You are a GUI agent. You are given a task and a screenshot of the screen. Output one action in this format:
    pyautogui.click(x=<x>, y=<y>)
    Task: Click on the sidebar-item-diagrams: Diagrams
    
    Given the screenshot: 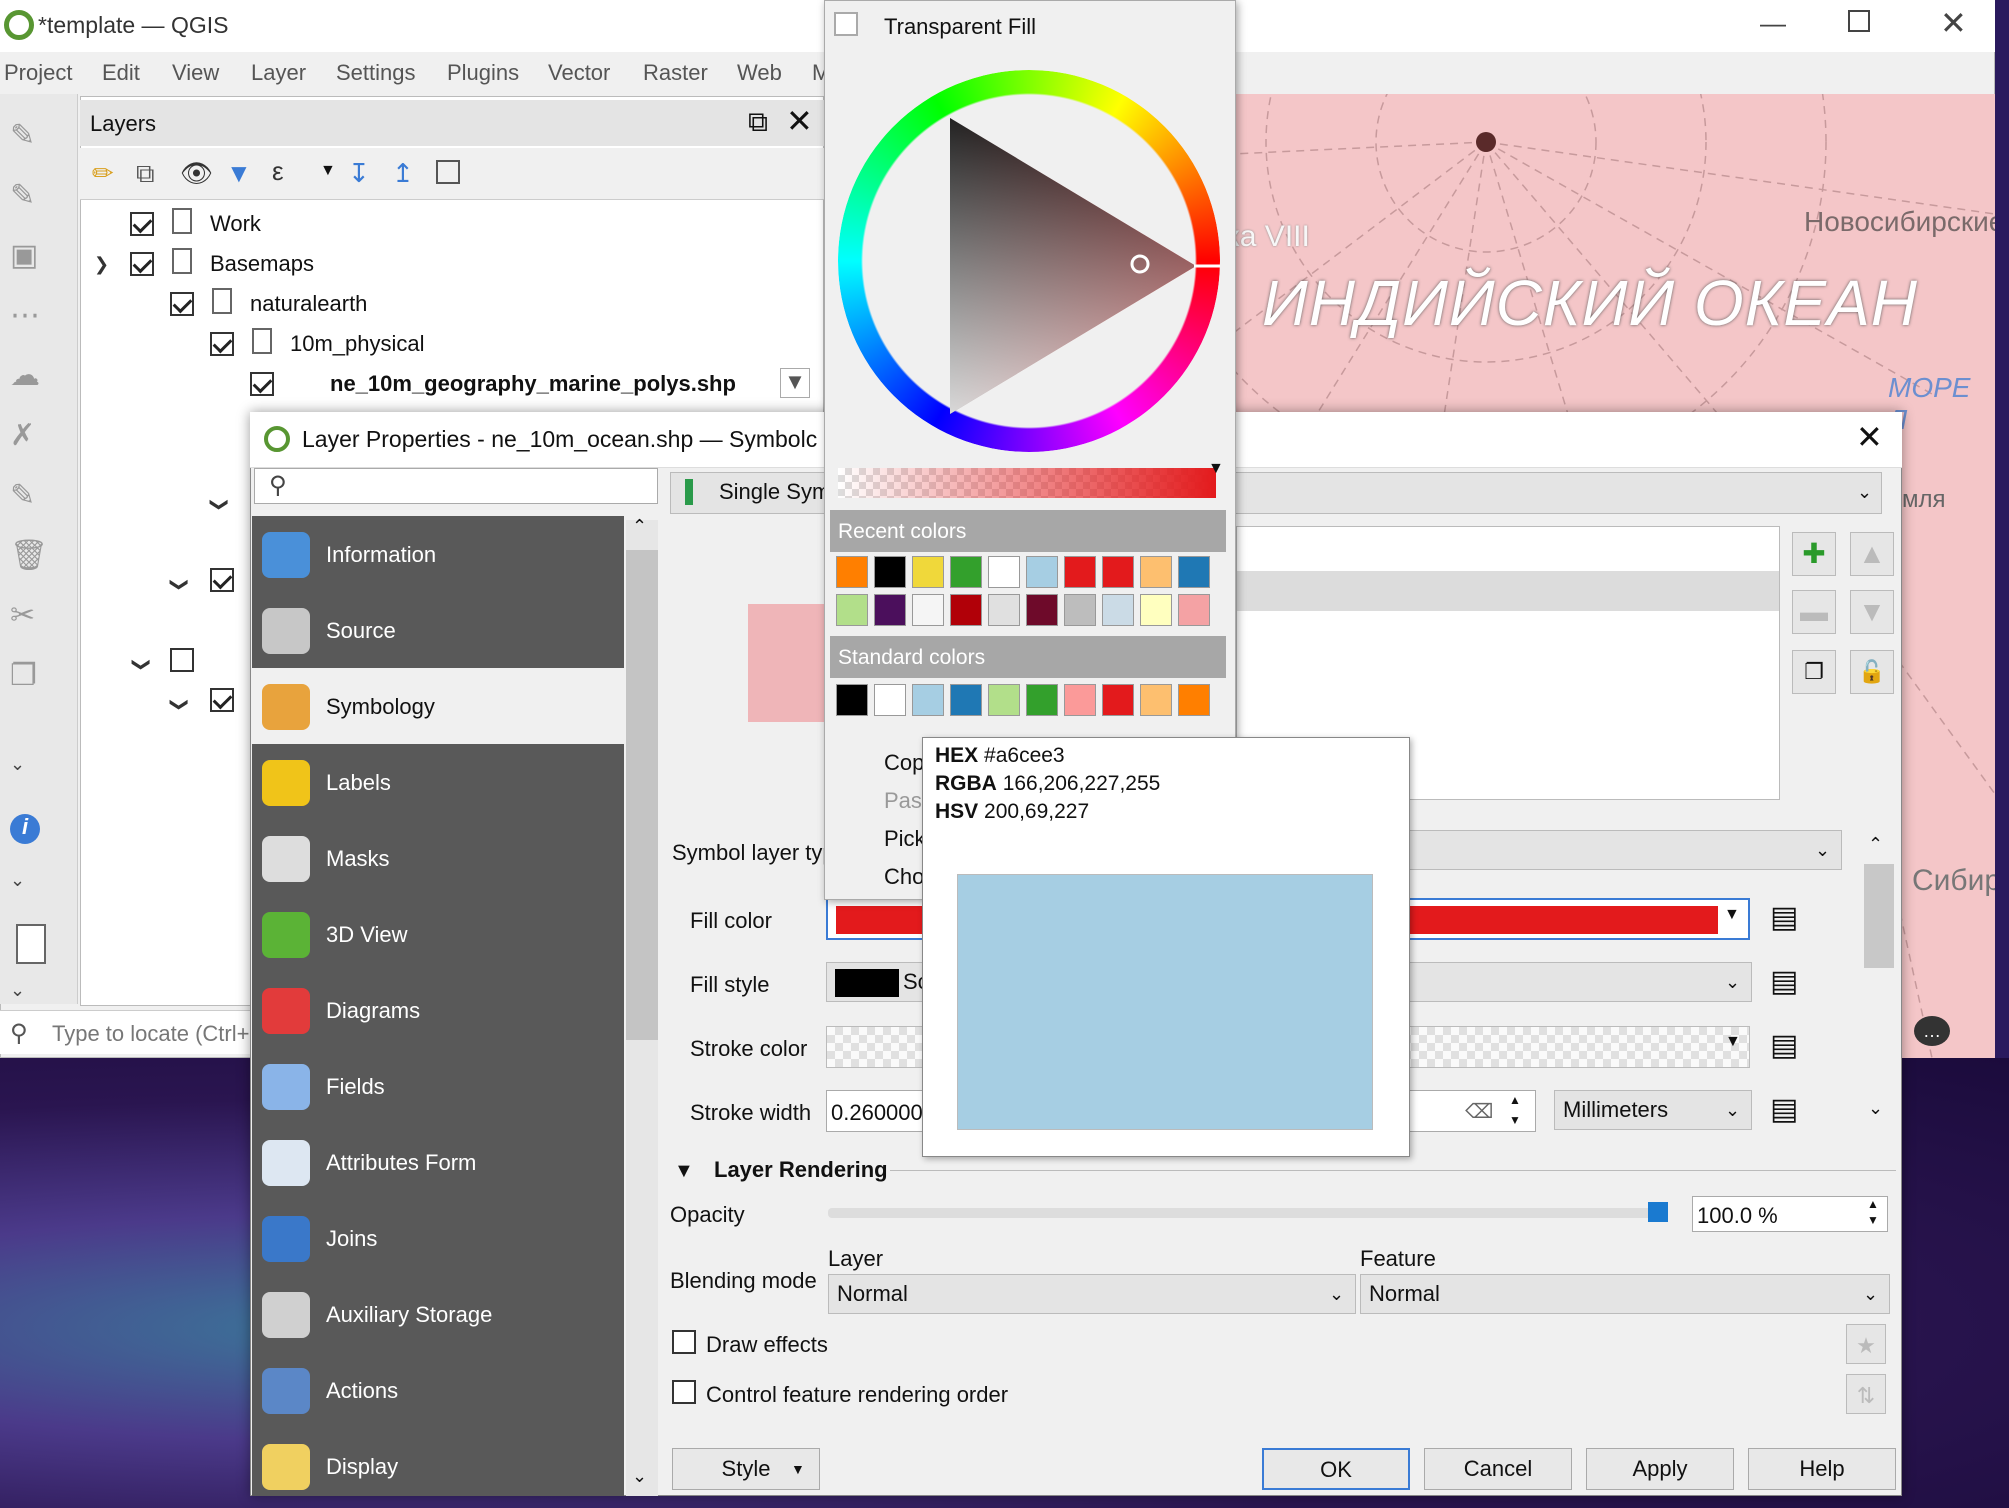 What is the action you would take?
    pyautogui.click(x=438, y=1010)
    